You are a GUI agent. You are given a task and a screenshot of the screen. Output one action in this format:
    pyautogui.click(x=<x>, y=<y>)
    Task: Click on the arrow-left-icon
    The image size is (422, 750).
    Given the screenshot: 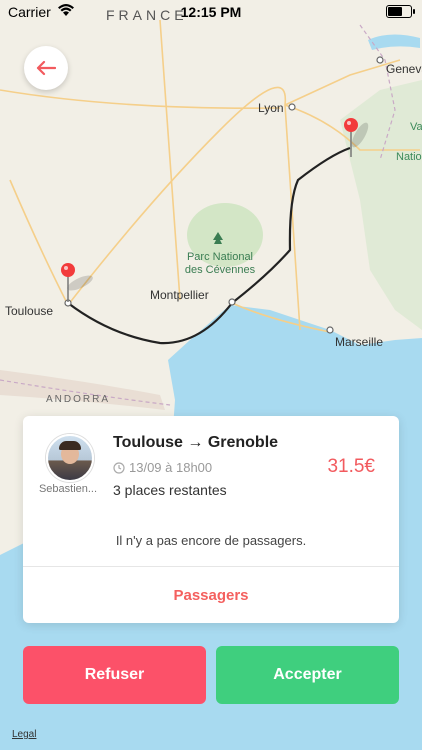 What is the action you would take?
    pyautogui.click(x=46, y=68)
    